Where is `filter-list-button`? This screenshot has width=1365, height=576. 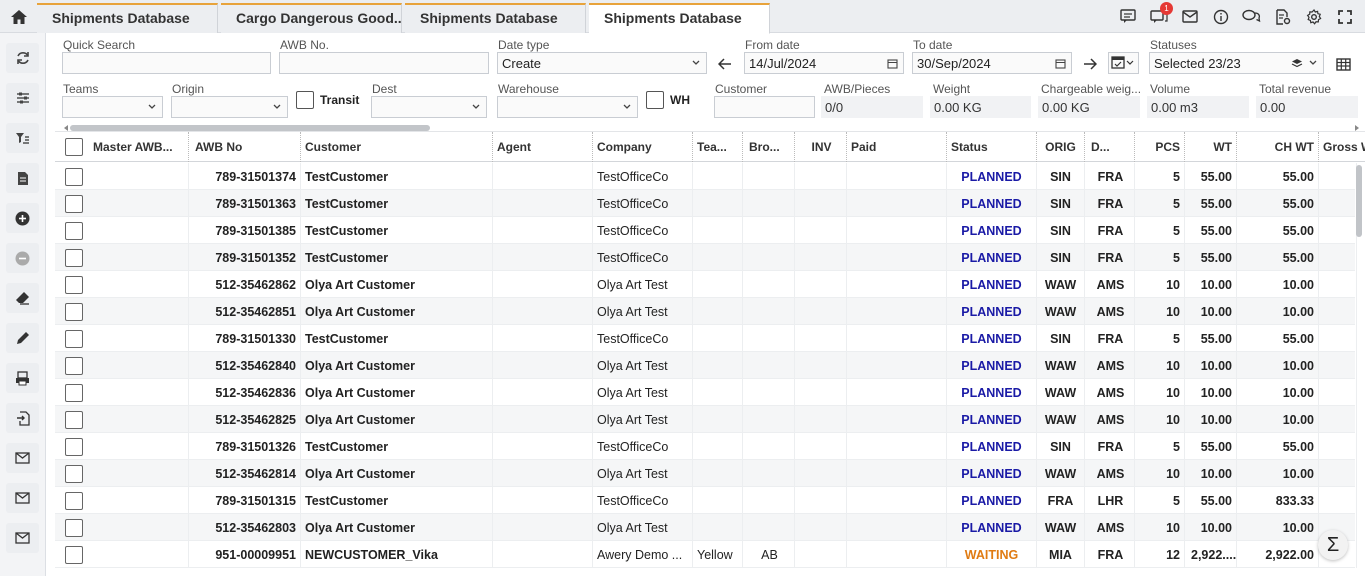
filter-list-button is located at coordinates (22, 138).